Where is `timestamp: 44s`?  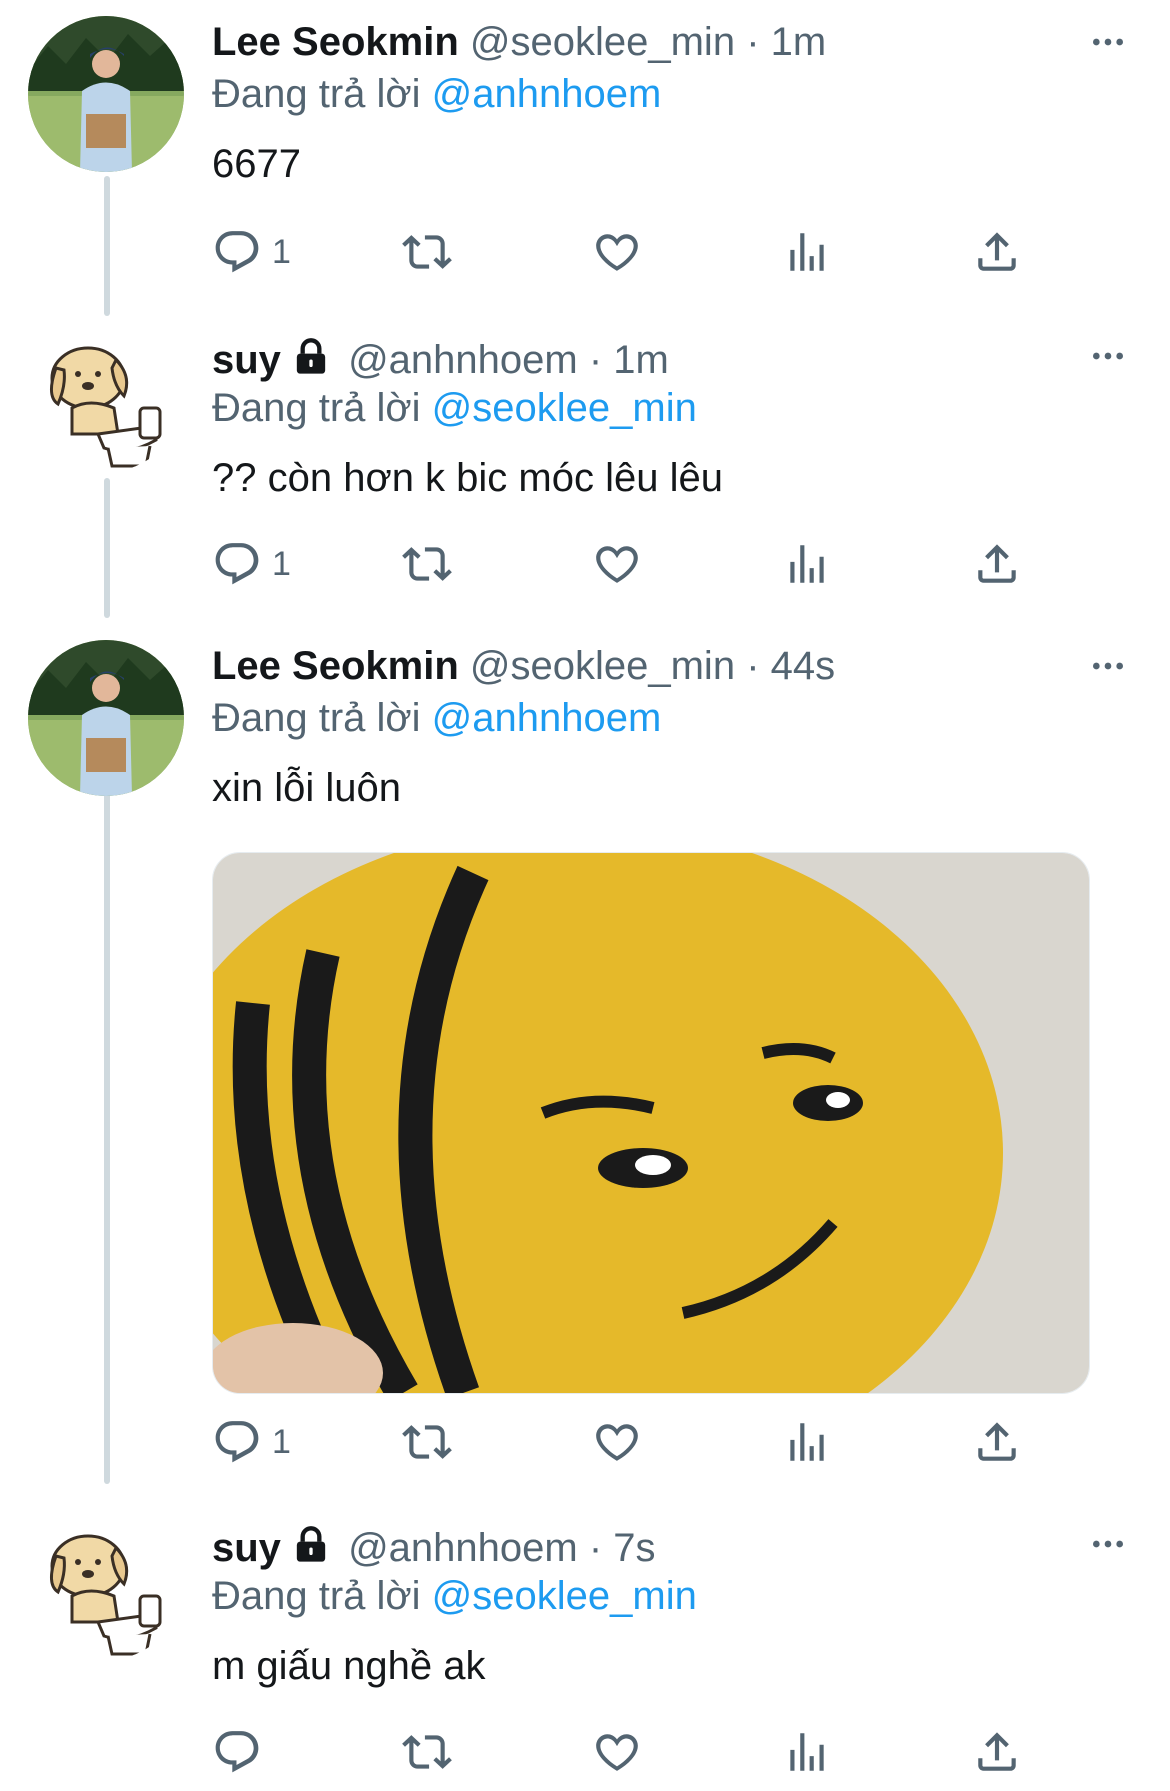 timestamp: 44s is located at coordinates (803, 666).